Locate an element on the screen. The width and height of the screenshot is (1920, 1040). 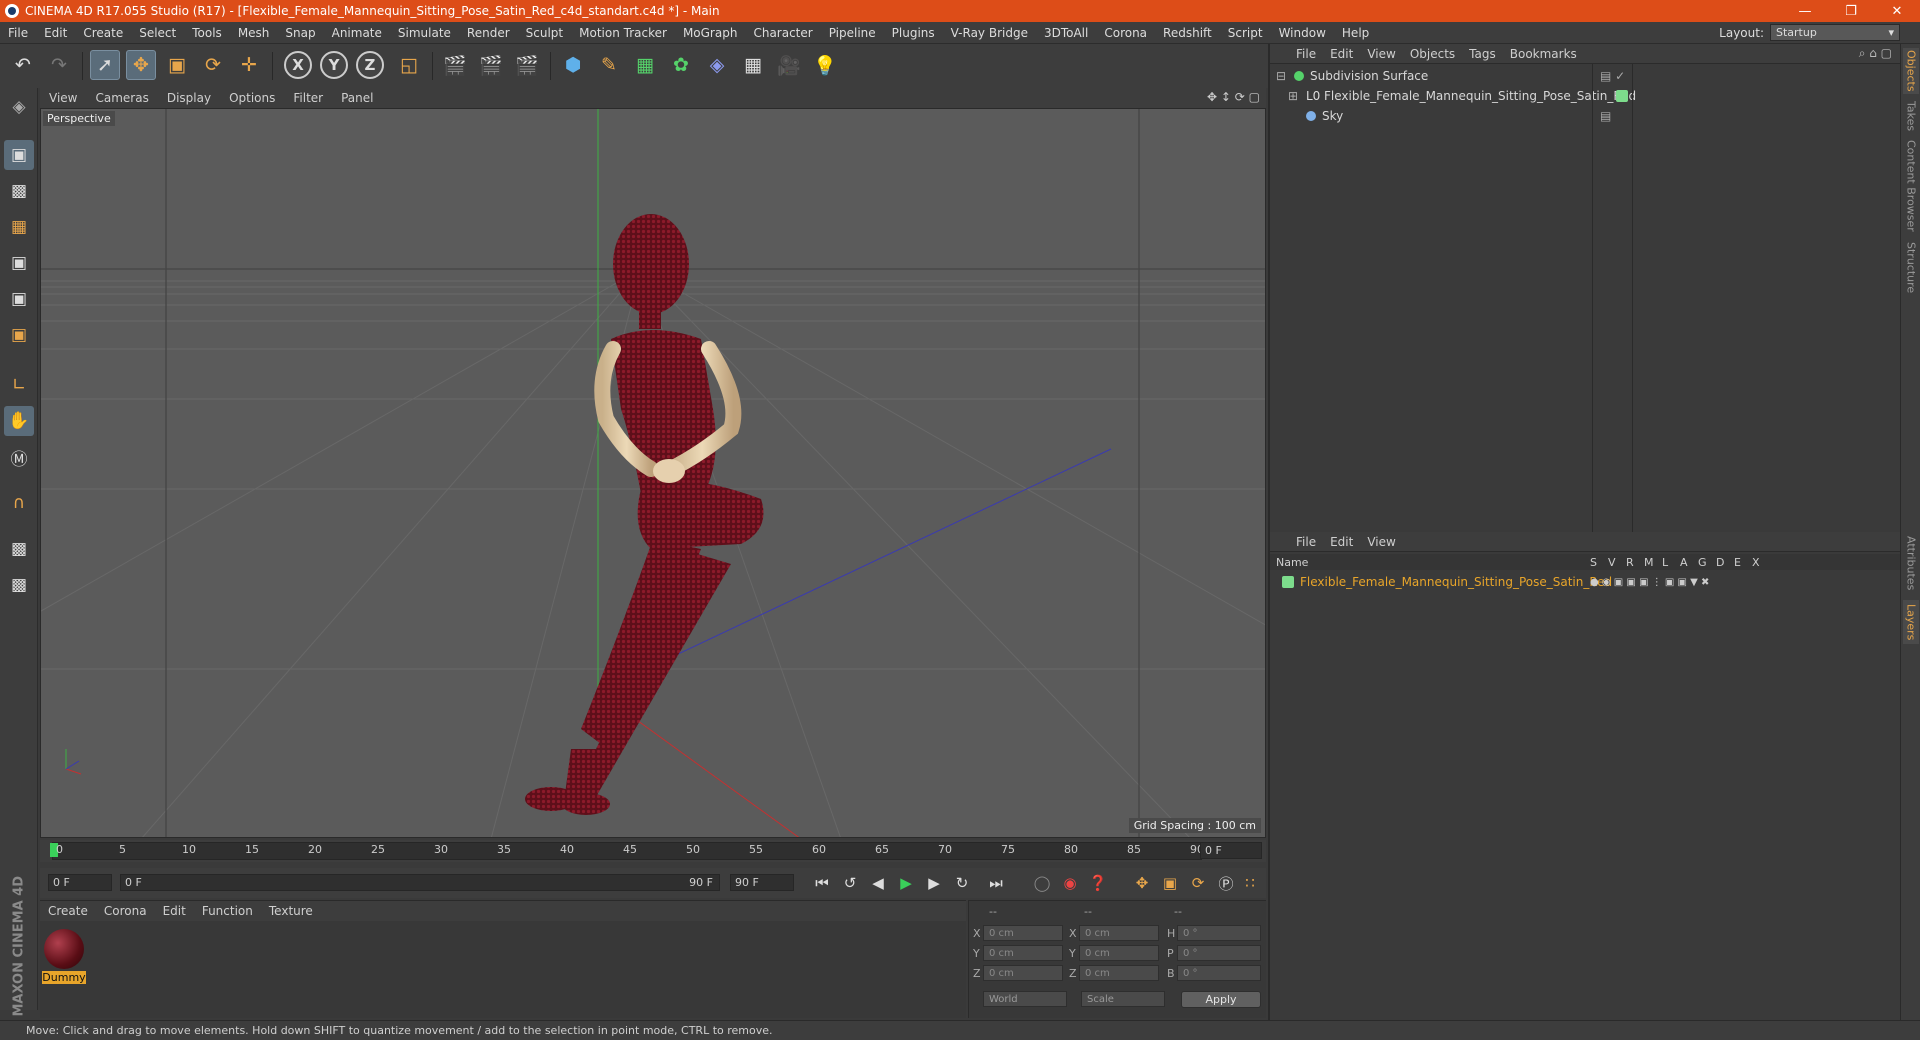
menu-simulate: Simulate is located at coordinates (424, 33).